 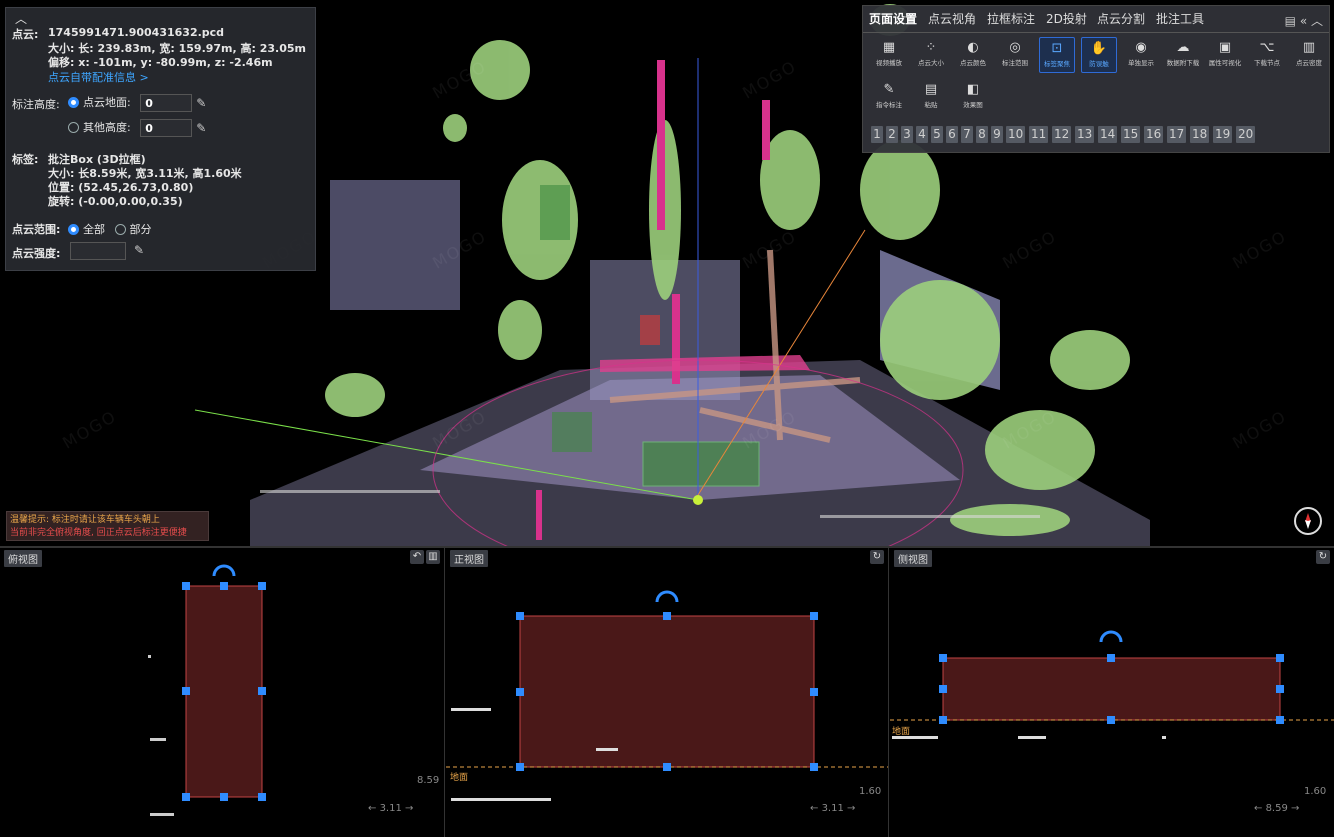 I want to click on tag-rotation: 旋转: (-0.00,0.00,0.35), so click(x=115, y=201).